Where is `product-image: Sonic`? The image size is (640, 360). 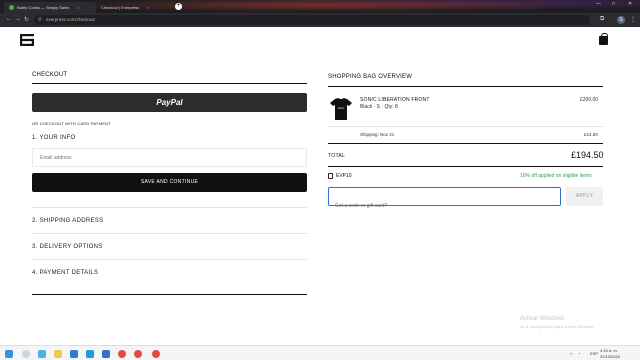
product-image: Sonic is located at coordinates (341, 109).